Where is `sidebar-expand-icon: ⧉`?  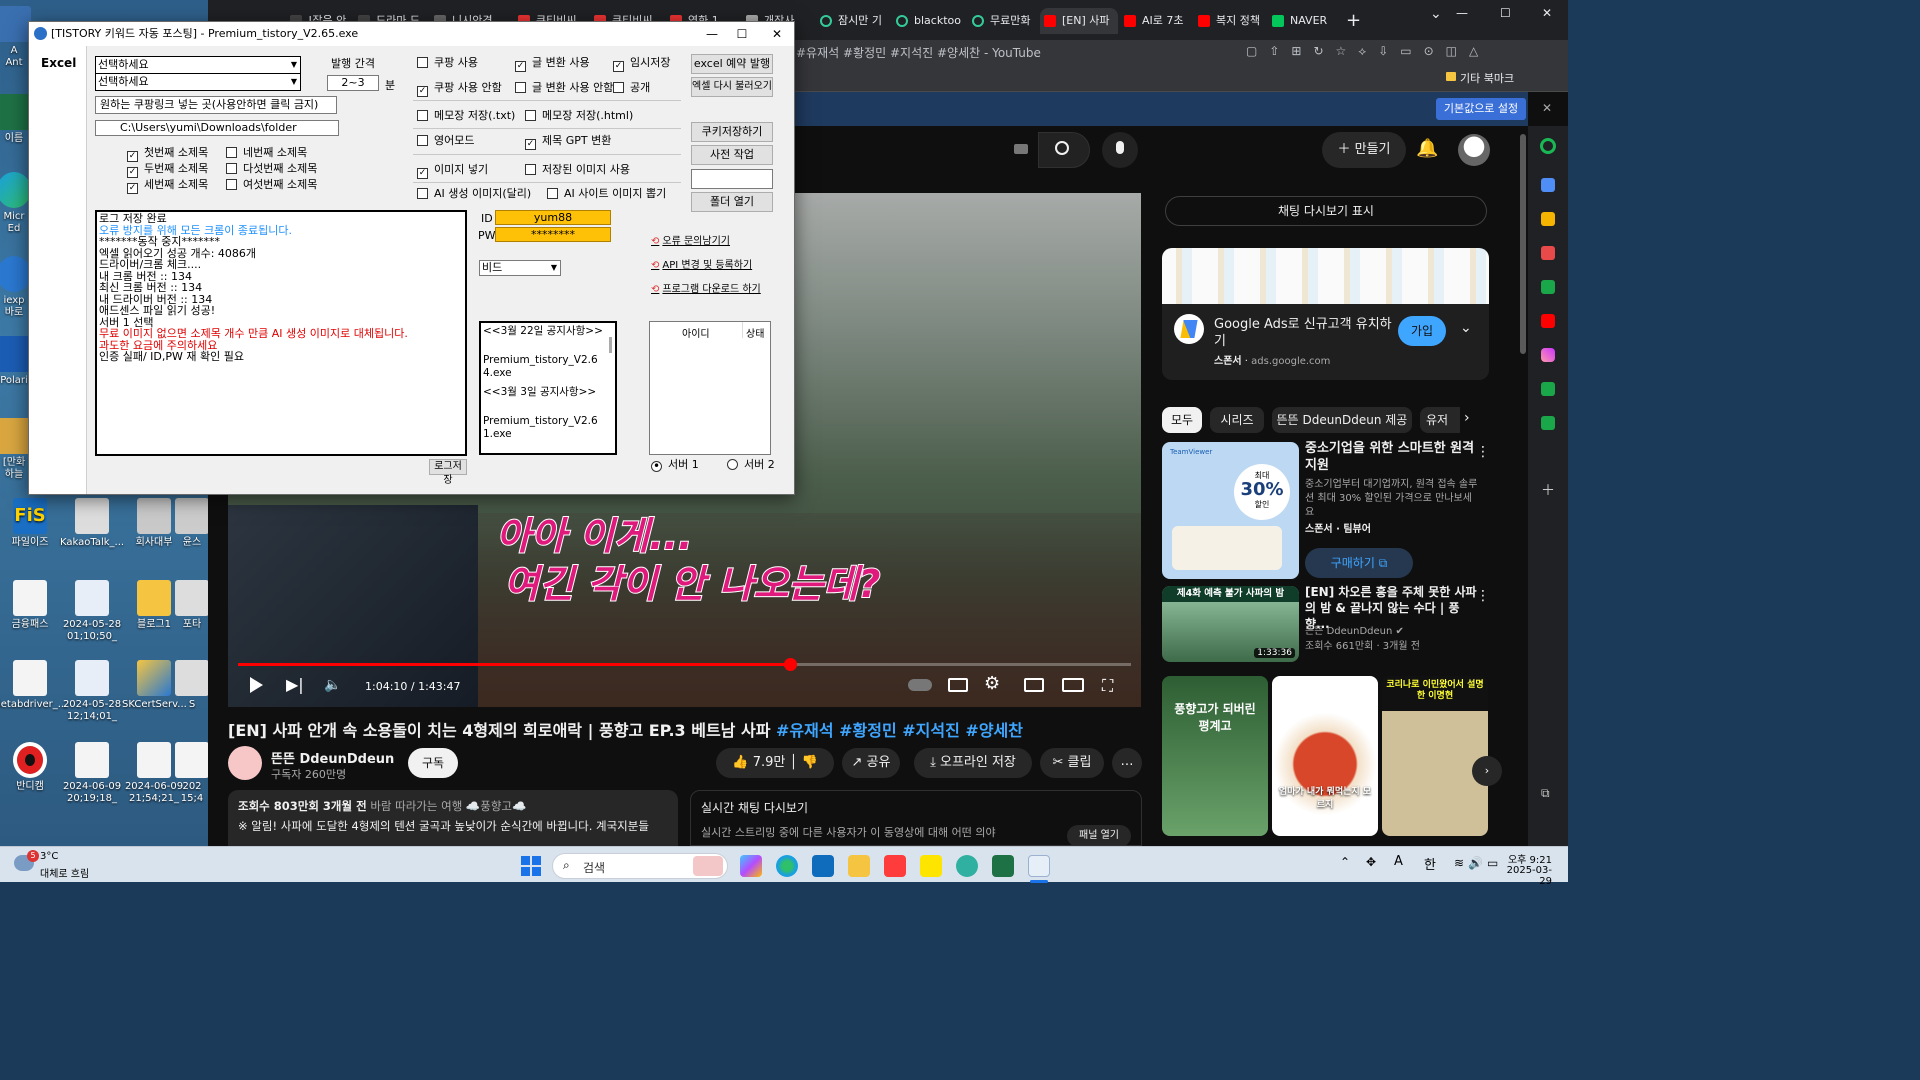 sidebar-expand-icon: ⧉ is located at coordinates (1545, 793).